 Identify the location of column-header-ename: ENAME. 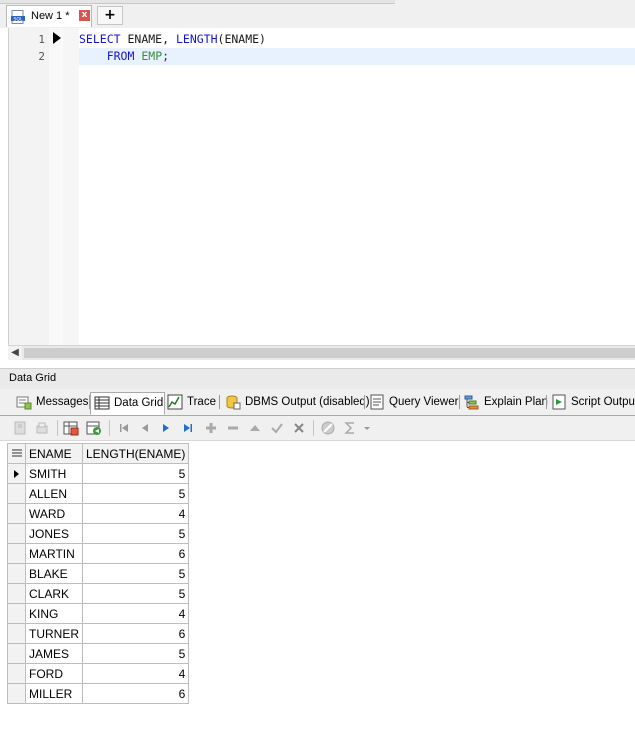
(54, 453).